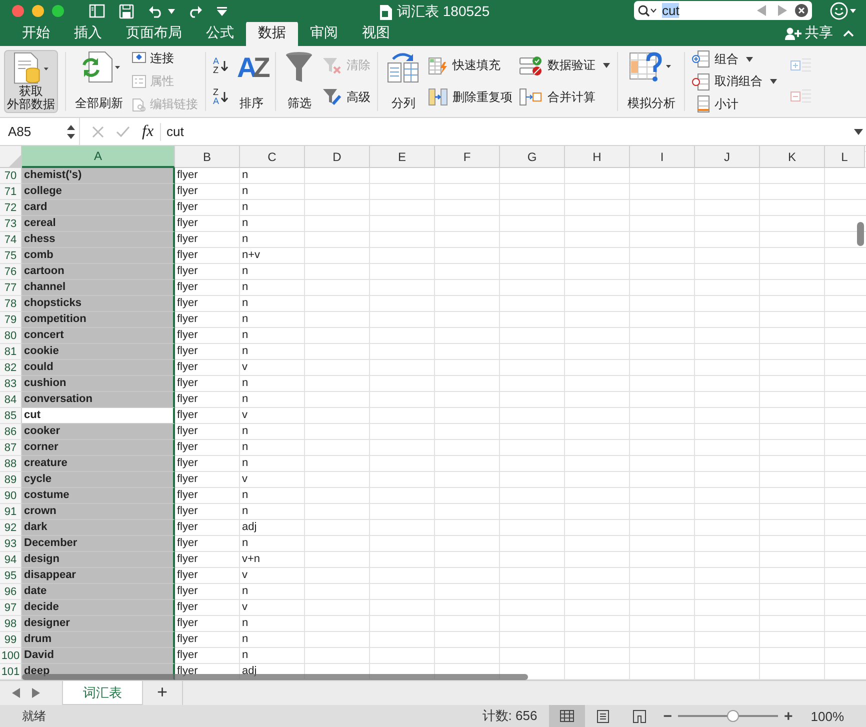 The width and height of the screenshot is (866, 727). What do you see at coordinates (11, 192) in the screenshot?
I see `row-header: 71` at bounding box center [11, 192].